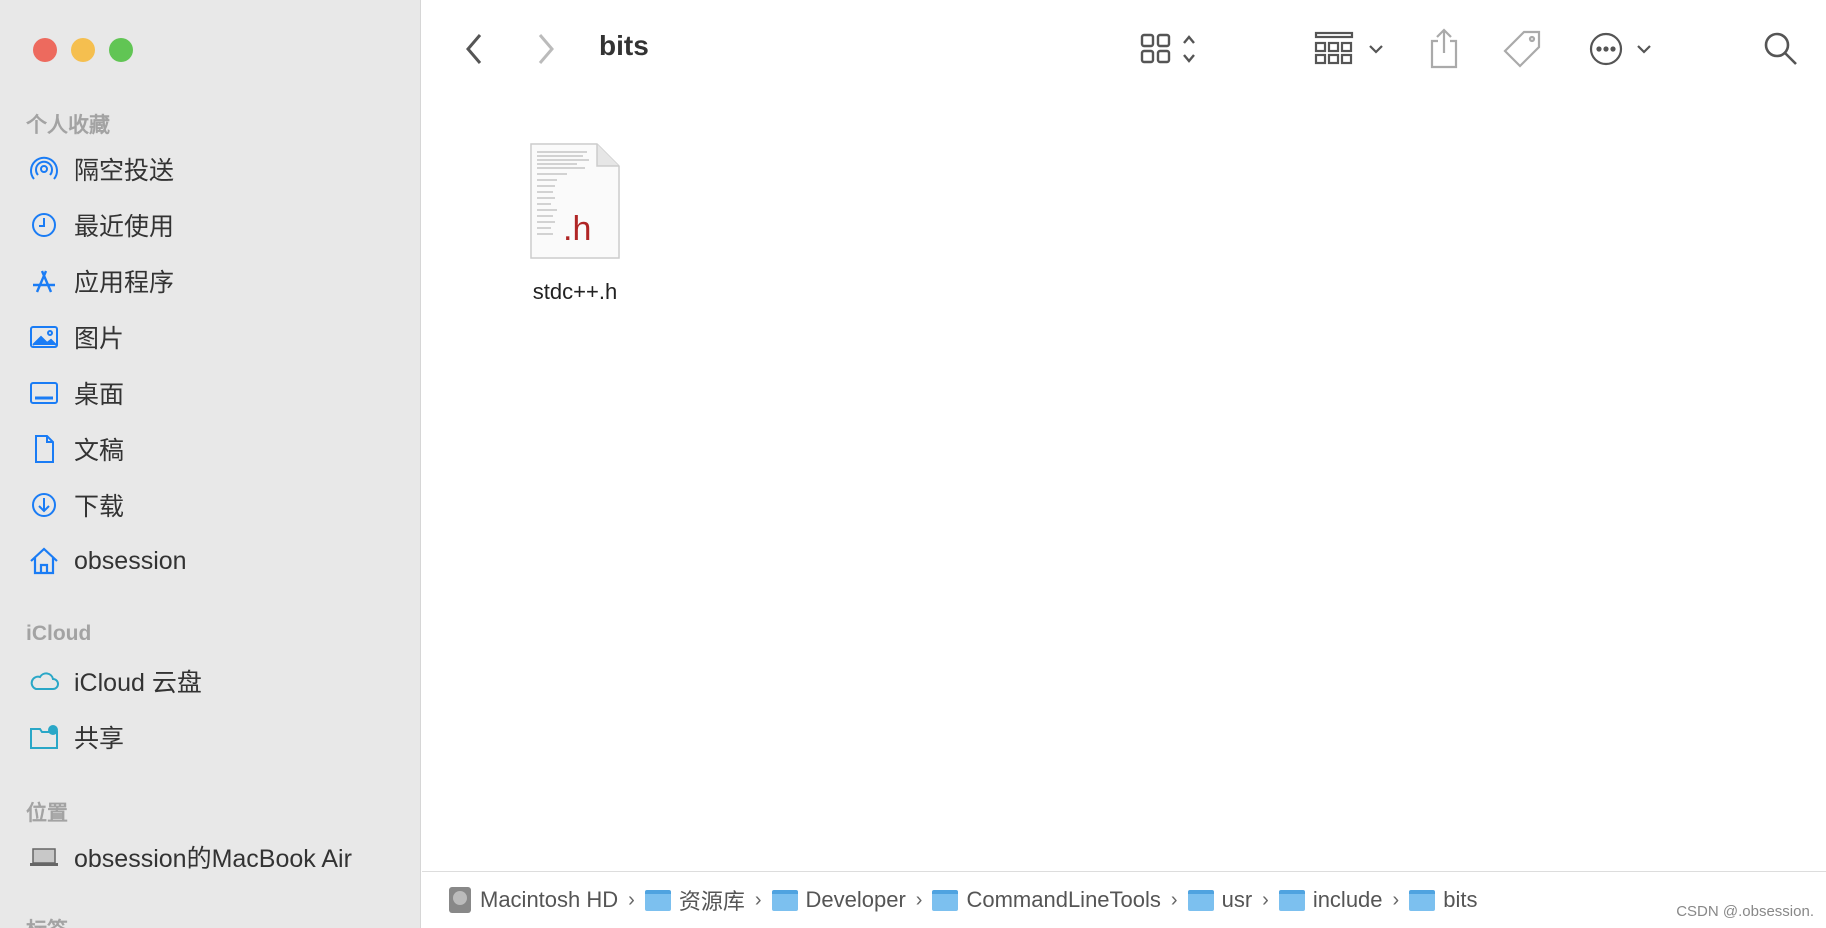 Image resolution: width=1826 pixels, height=928 pixels. I want to click on sidebar-item-label: 下载, so click(99, 507).